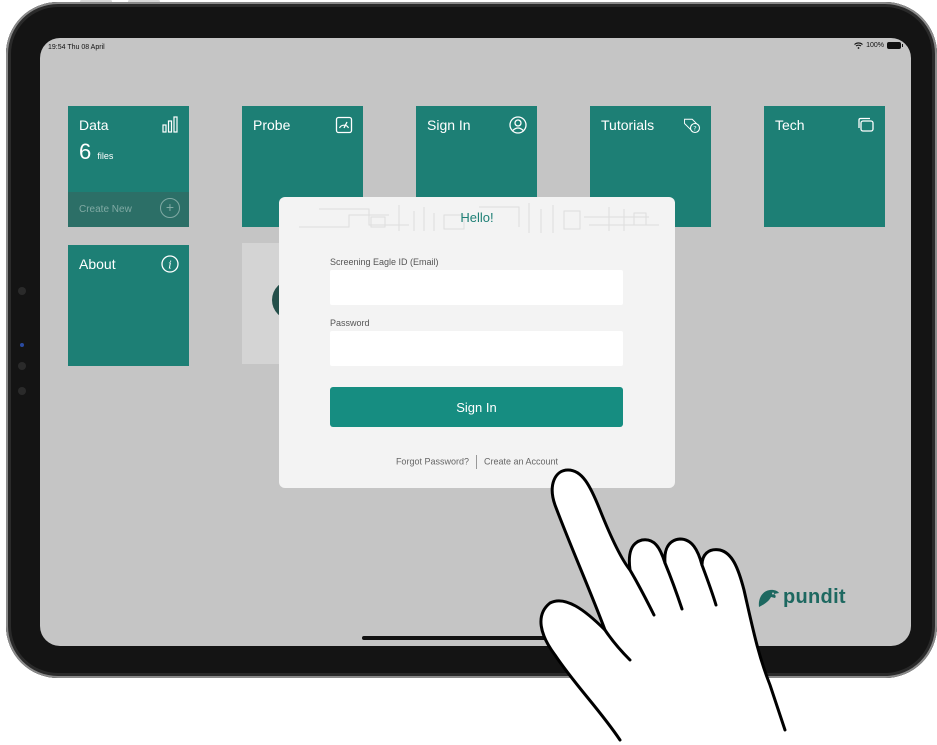  I want to click on svg-text: i, so click(170, 265).